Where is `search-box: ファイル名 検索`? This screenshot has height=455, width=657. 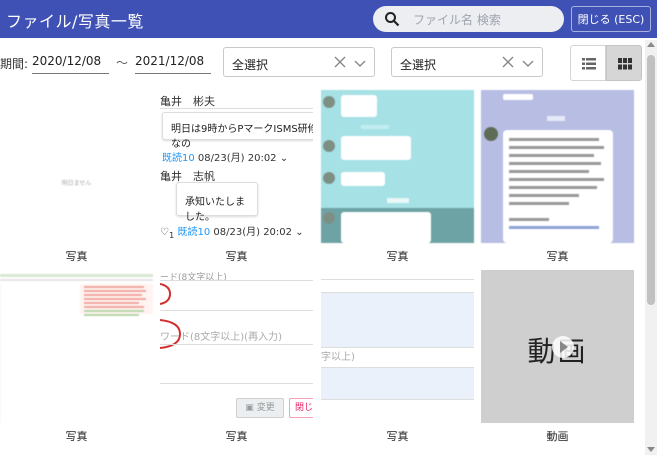
search-box: ファイル名 検索 is located at coordinates (468, 19).